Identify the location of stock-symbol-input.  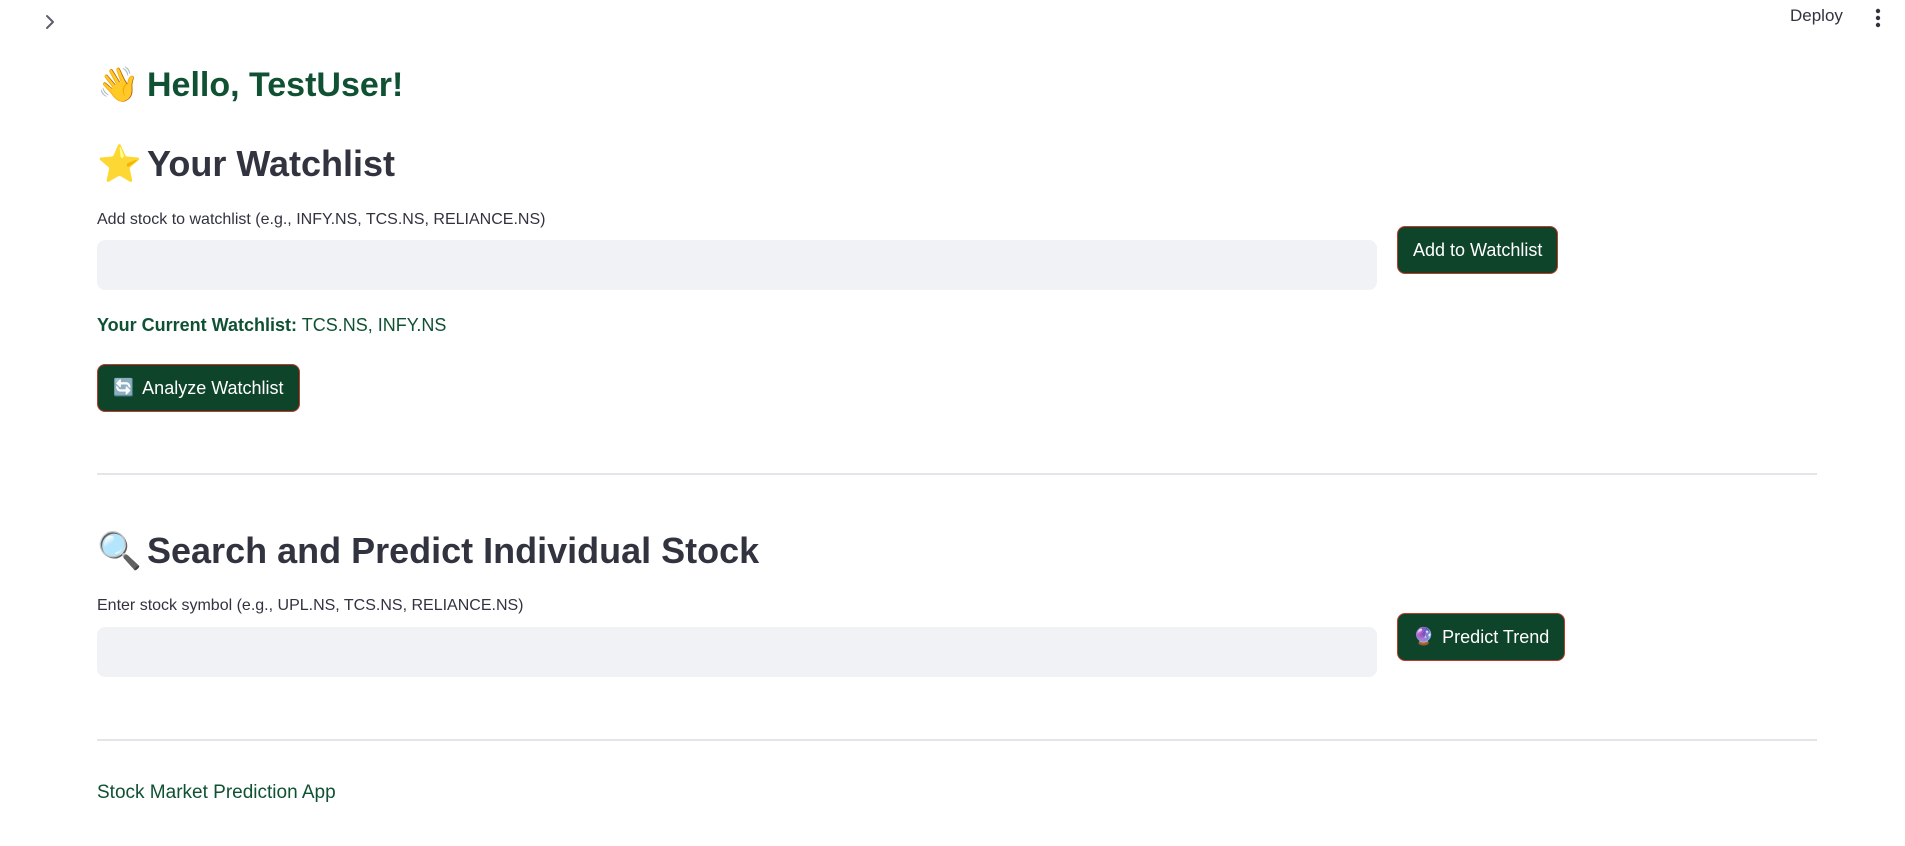
(737, 652).